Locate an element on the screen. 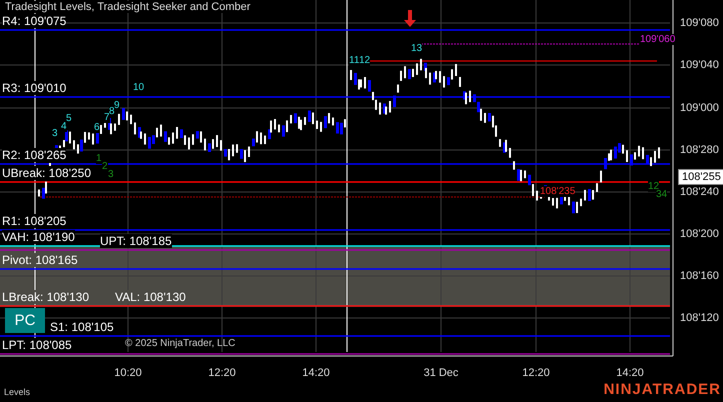 The width and height of the screenshot is (723, 402). count-marker: 12 is located at coordinates (364, 60).